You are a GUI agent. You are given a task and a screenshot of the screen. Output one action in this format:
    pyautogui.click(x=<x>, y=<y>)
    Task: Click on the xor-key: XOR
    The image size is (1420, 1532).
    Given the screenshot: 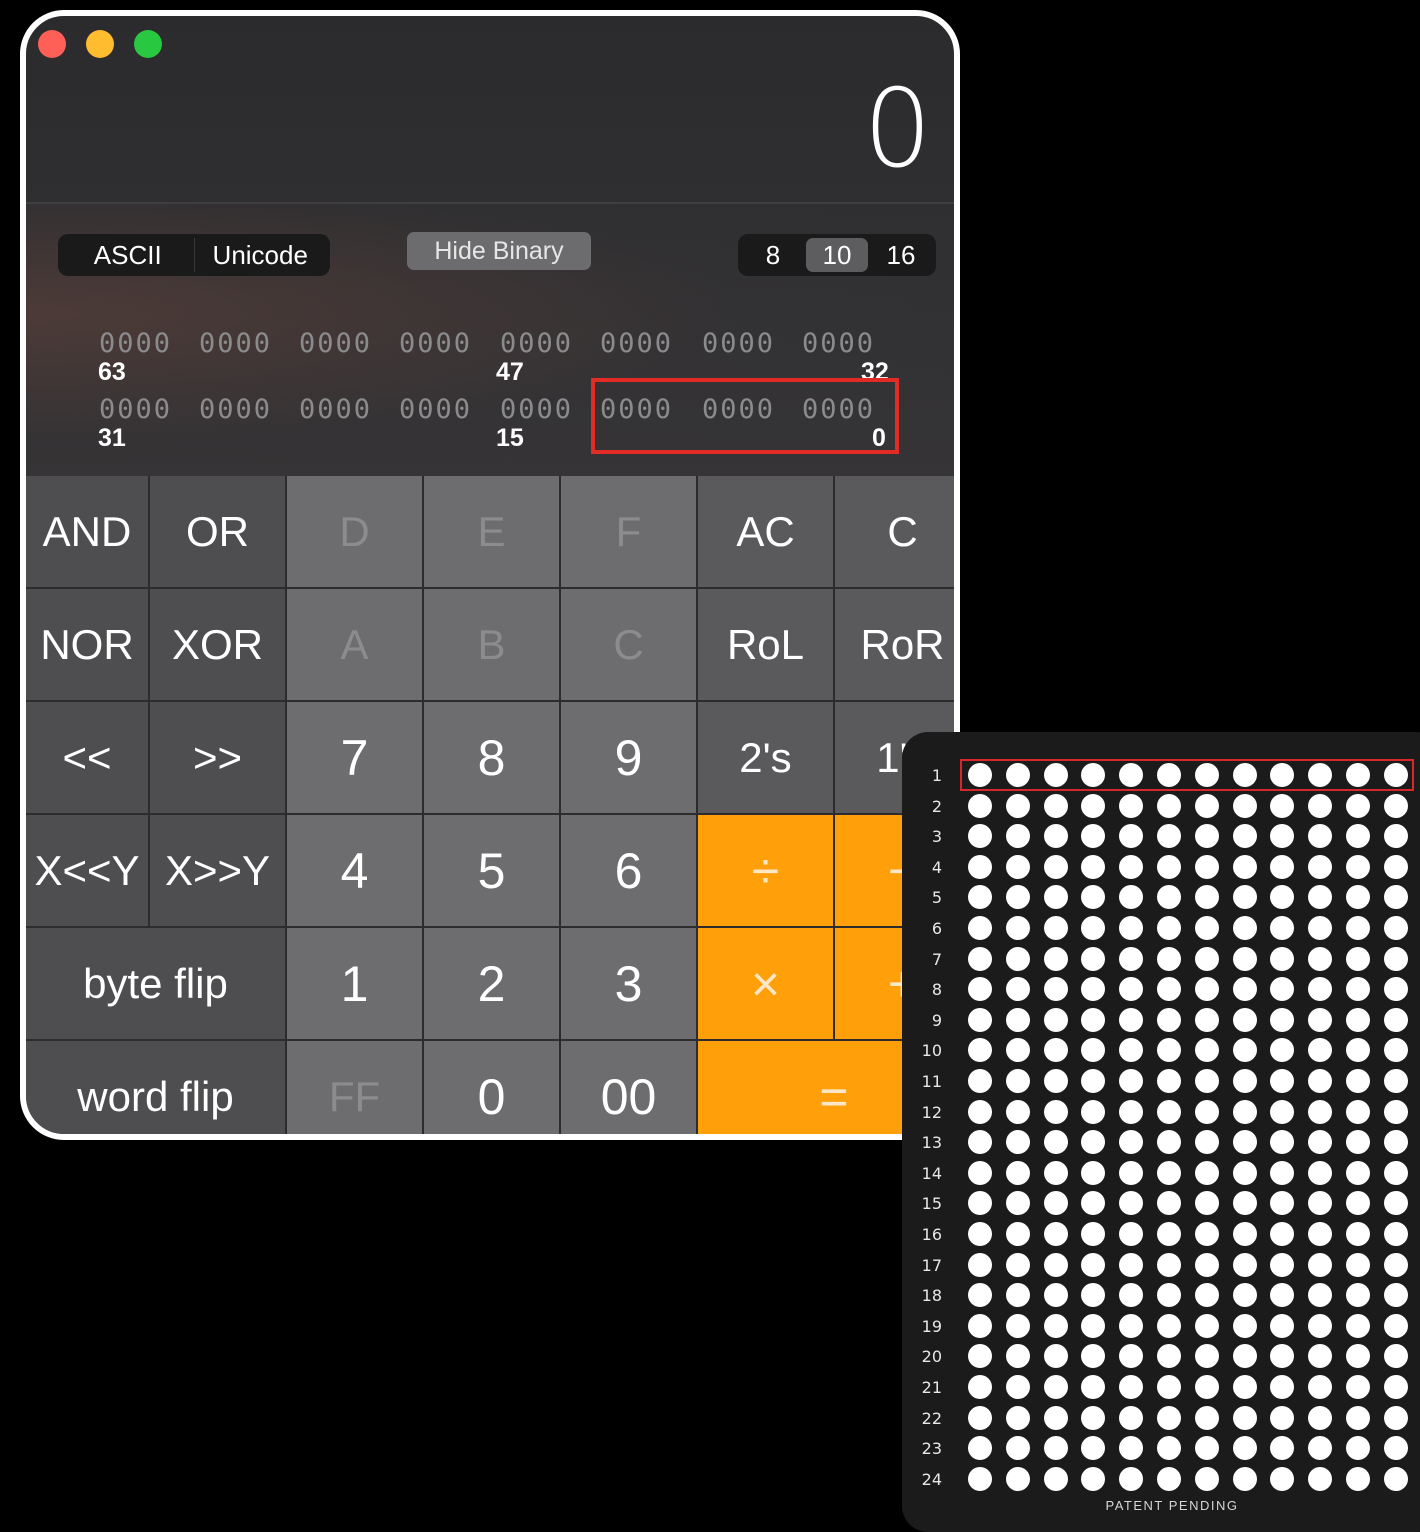 What is the action you would take?
    pyautogui.click(x=218, y=645)
    